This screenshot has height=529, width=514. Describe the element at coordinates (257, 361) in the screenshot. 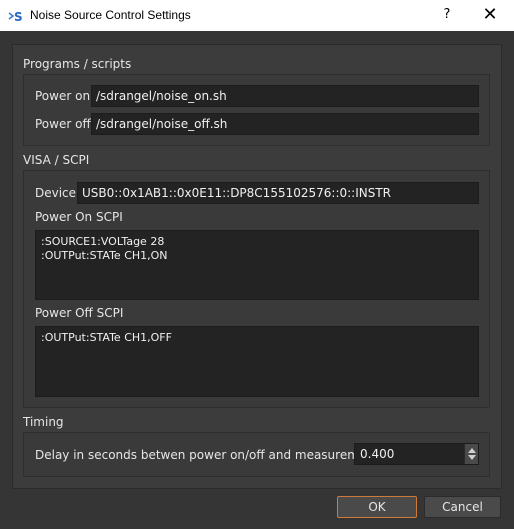

I see `power-off-scpi-textarea: :OUTPut:STATe CH1,OFF` at that location.